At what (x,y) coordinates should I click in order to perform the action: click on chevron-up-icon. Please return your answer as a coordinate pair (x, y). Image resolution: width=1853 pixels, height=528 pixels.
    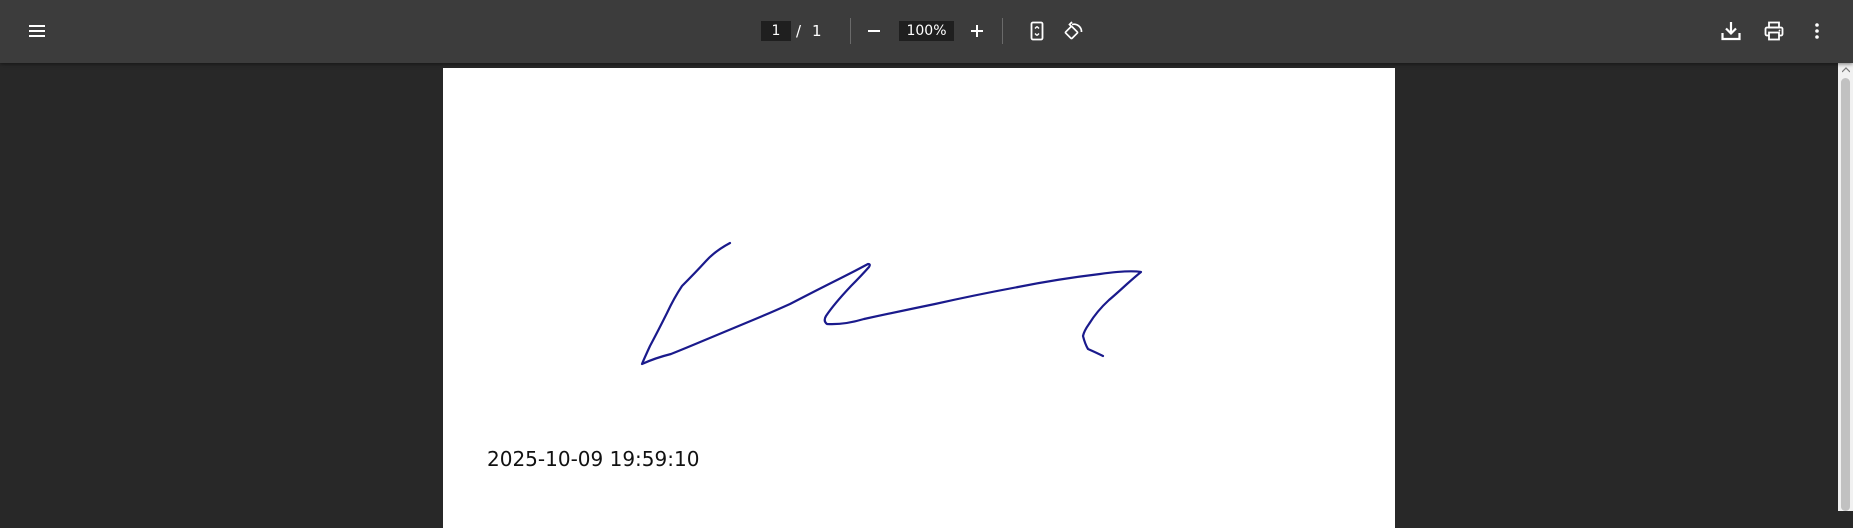
    Looking at the image, I should click on (1845, 70).